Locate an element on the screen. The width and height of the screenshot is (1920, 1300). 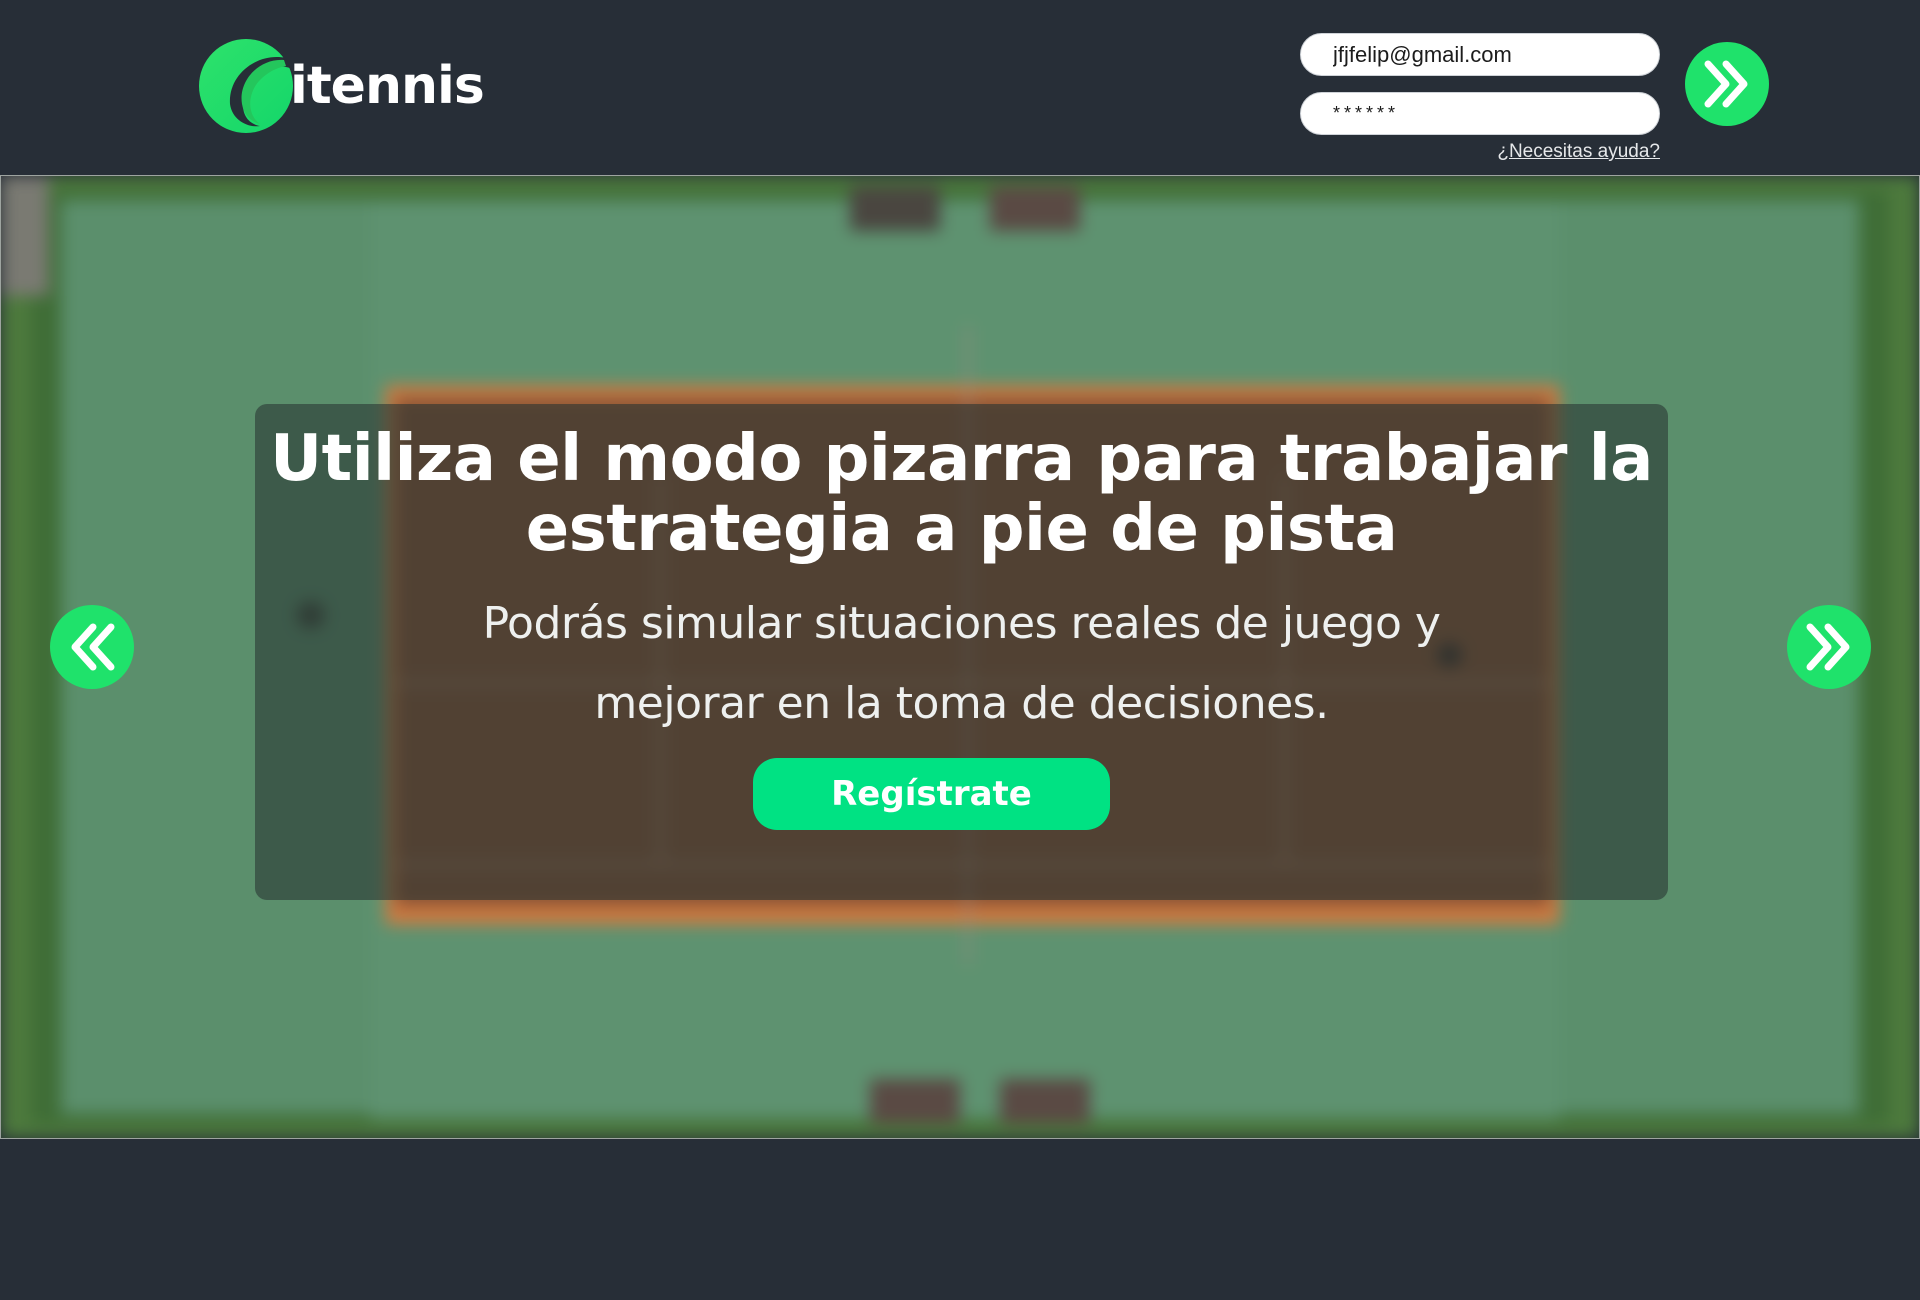
carousel-prev-button is located at coordinates (92, 647).